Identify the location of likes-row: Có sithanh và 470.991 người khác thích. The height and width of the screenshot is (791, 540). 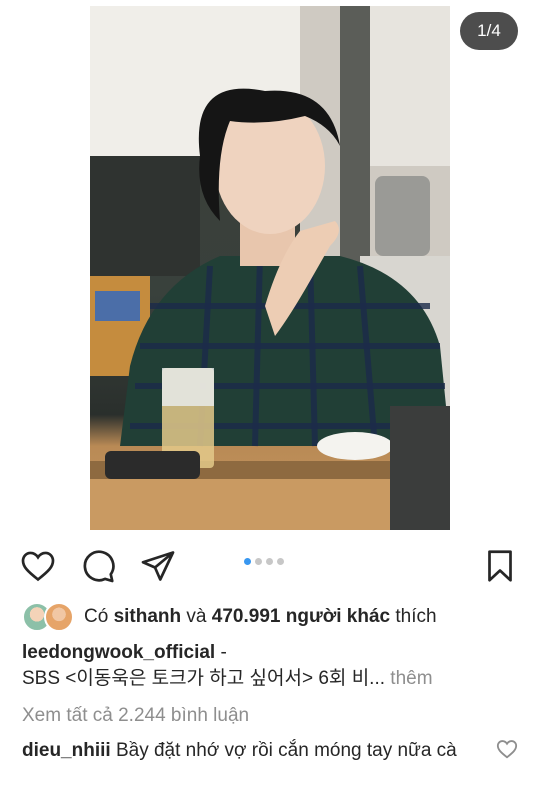
(229, 617).